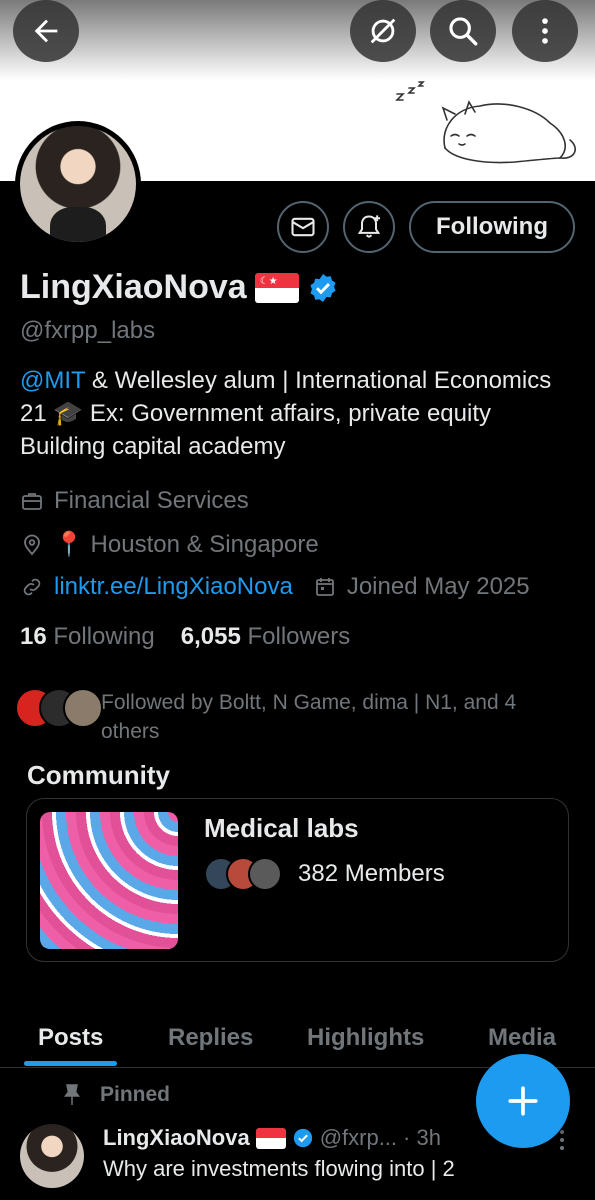 The height and width of the screenshot is (1200, 595). I want to click on avatar-image, so click(78, 184).